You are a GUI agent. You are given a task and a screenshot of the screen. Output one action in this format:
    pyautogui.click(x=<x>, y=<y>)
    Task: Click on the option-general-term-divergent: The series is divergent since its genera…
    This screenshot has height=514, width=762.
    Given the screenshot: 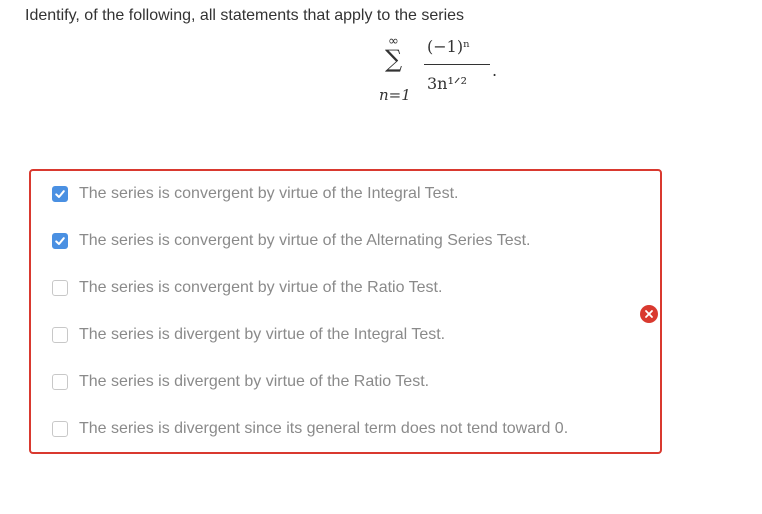 What is the action you would take?
    pyautogui.click(x=310, y=429)
    